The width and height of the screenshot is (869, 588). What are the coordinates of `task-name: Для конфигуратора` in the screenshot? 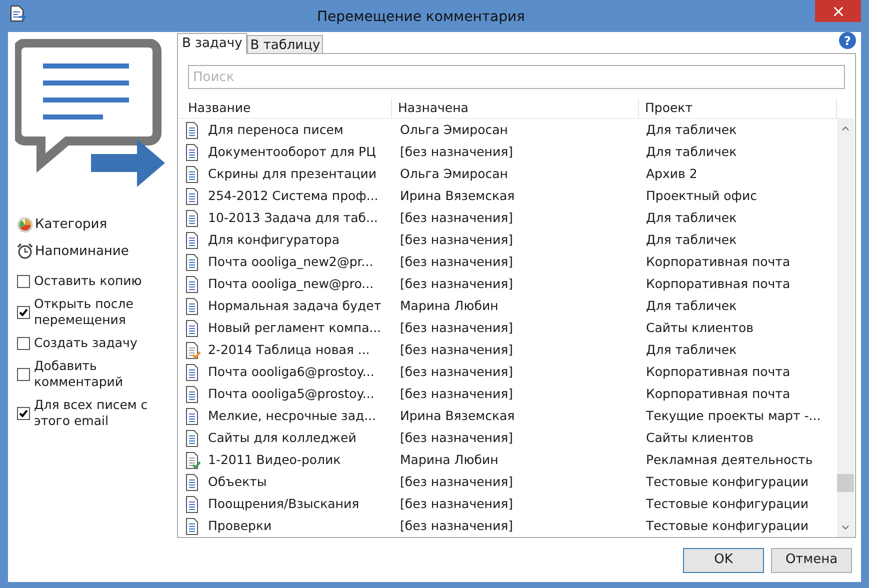 It's located at (274, 239).